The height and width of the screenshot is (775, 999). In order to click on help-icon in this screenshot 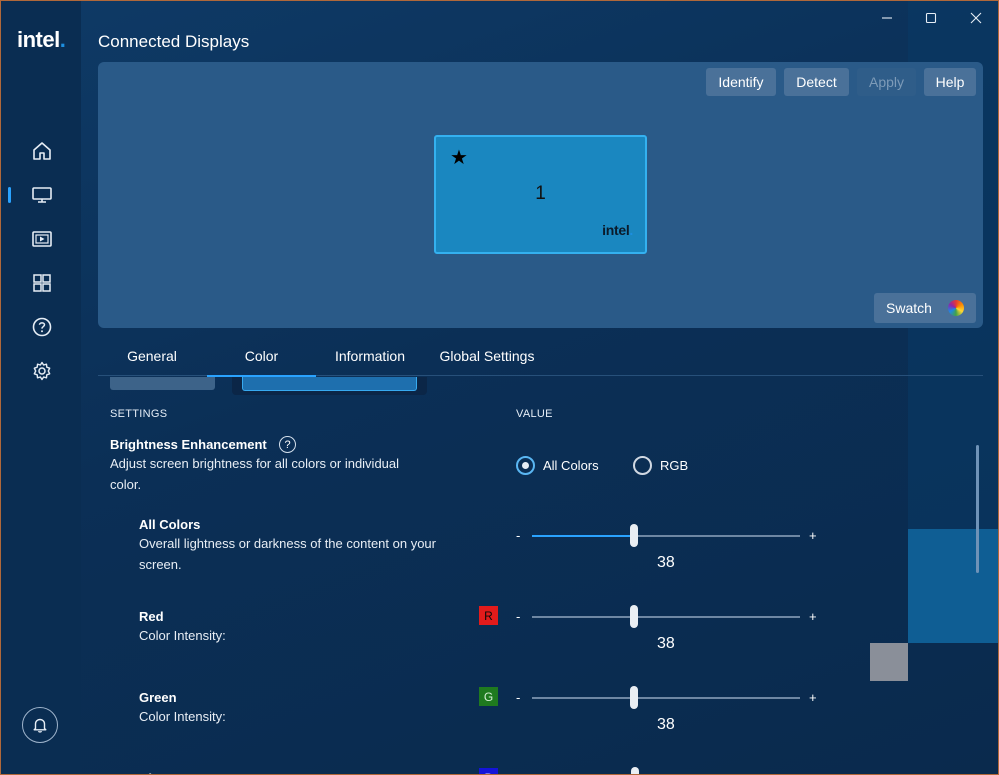, I will do `click(42, 327)`.